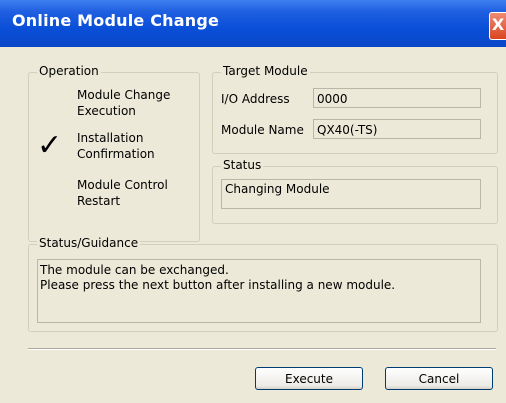 The image size is (506, 403). Describe the element at coordinates (262, 130) in the screenshot. I see `module-name-label: Module Name` at that location.